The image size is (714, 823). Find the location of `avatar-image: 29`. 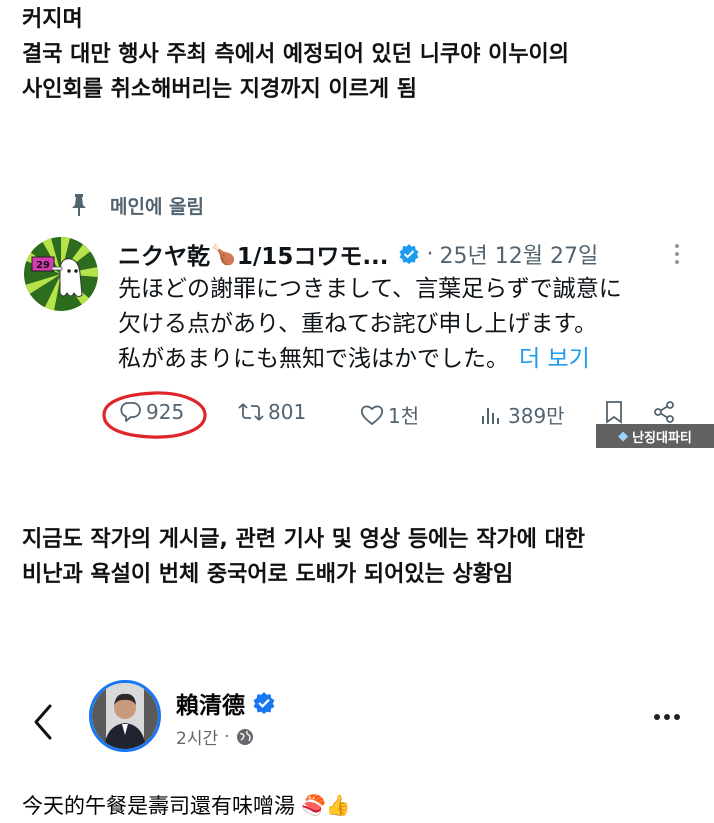

avatar-image: 29 is located at coordinates (61, 274).